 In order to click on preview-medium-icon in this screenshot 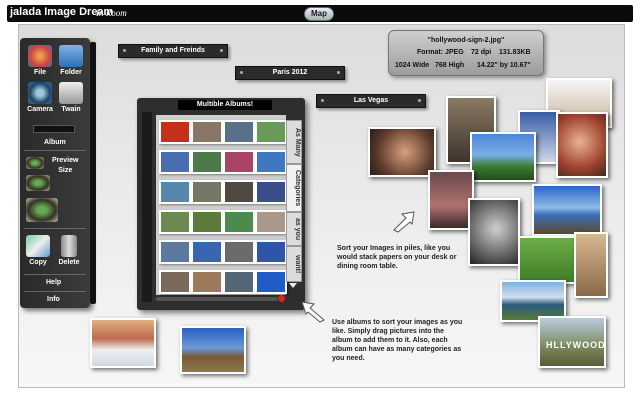, I will do `click(38, 183)`.